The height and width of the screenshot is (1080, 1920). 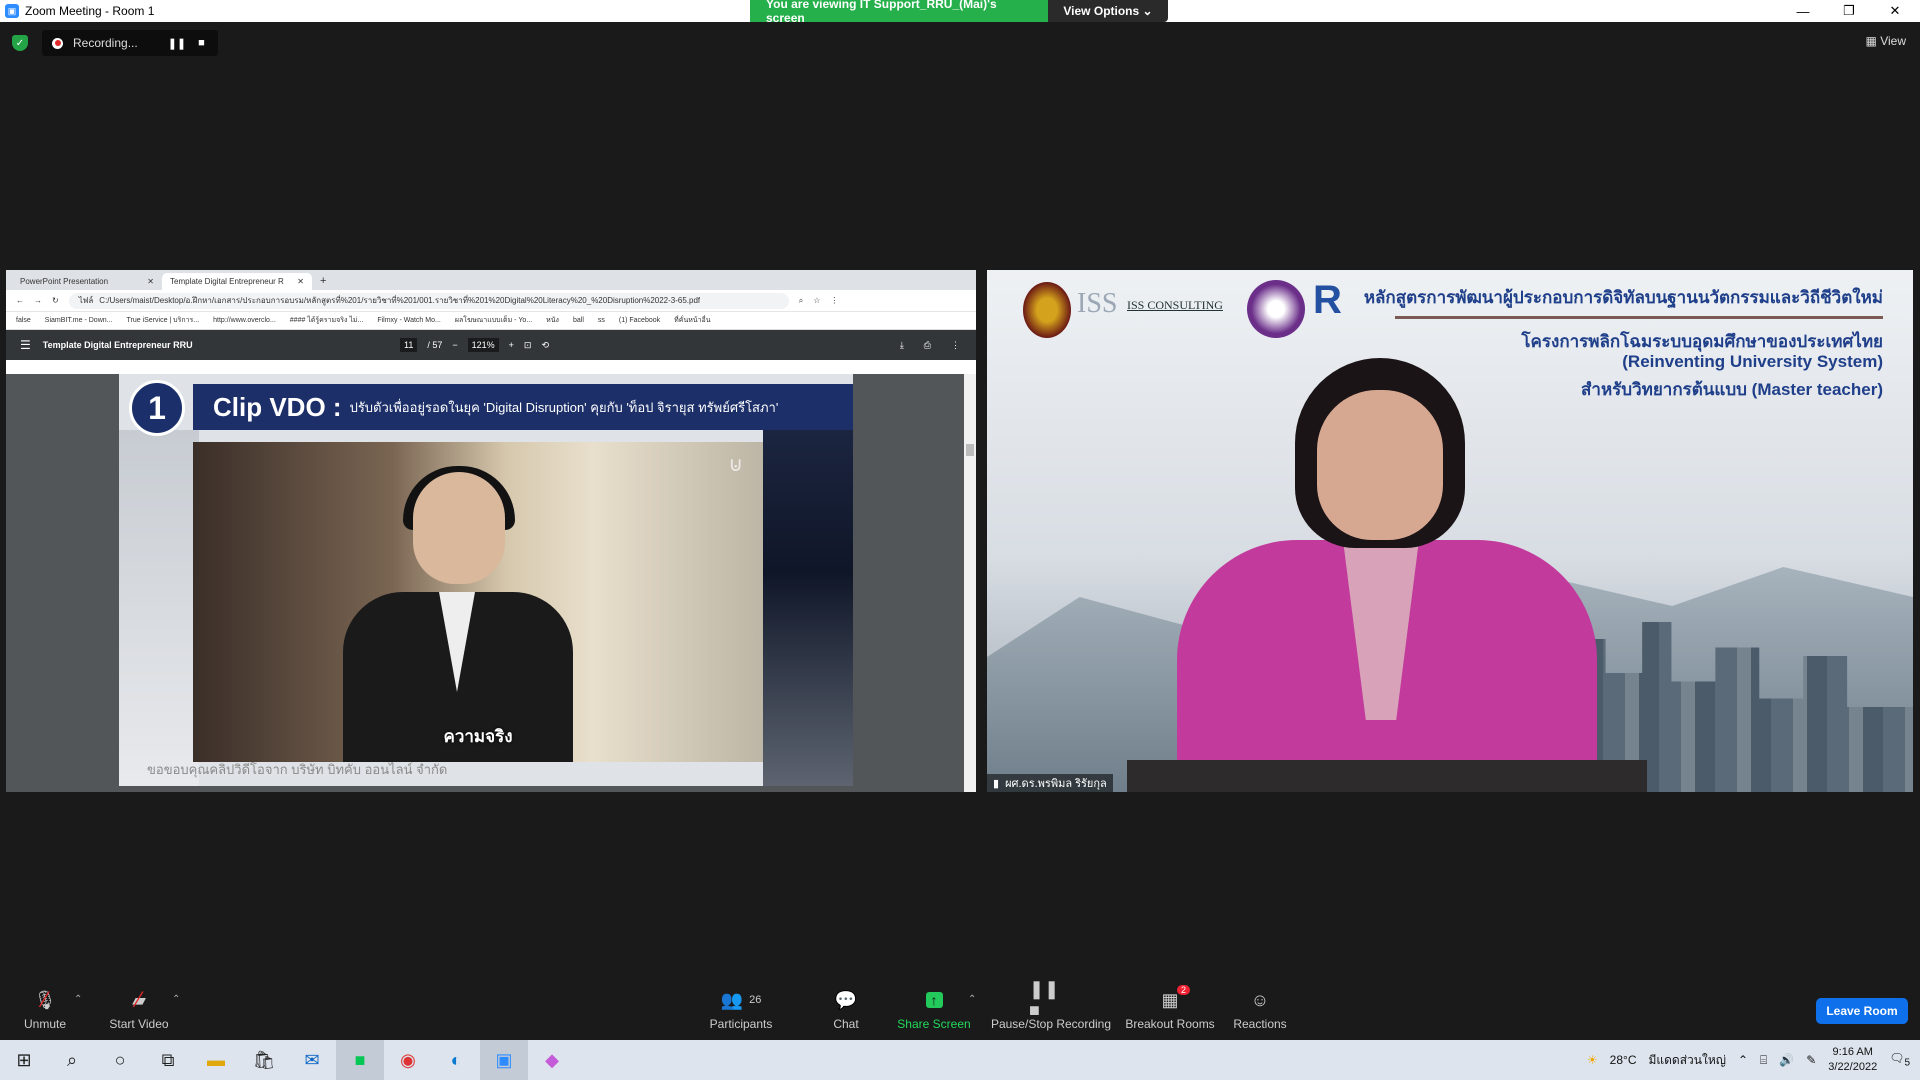 What do you see at coordinates (20, 43) in the screenshot?
I see `security-shield-icon: ✓` at bounding box center [20, 43].